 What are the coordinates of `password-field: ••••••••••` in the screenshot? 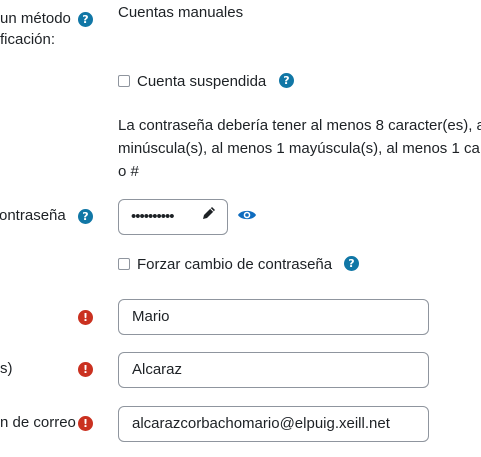 It's located at (173, 217).